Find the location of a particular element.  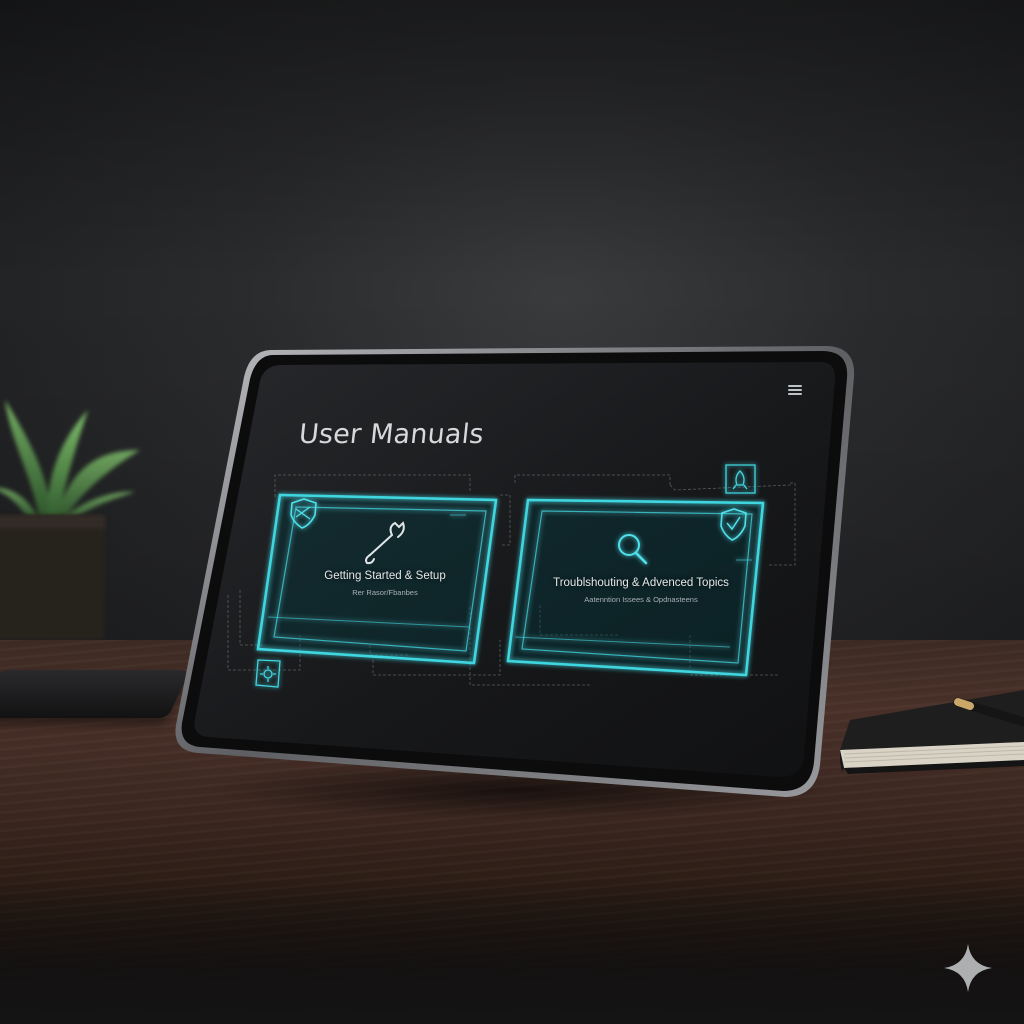

hamburger-menu-icon is located at coordinates (795, 386).